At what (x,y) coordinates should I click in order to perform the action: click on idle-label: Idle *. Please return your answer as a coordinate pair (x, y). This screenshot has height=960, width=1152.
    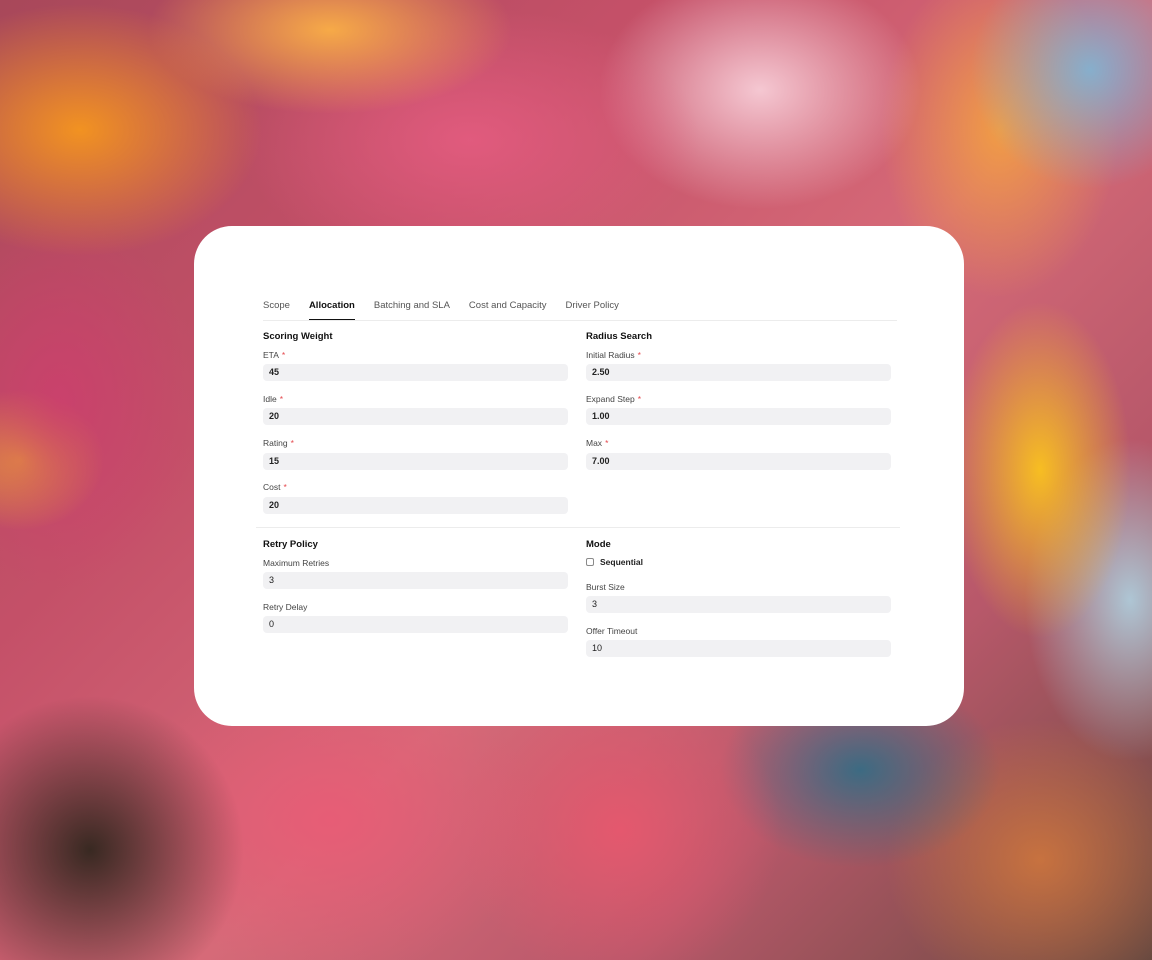
    Looking at the image, I should click on (273, 399).